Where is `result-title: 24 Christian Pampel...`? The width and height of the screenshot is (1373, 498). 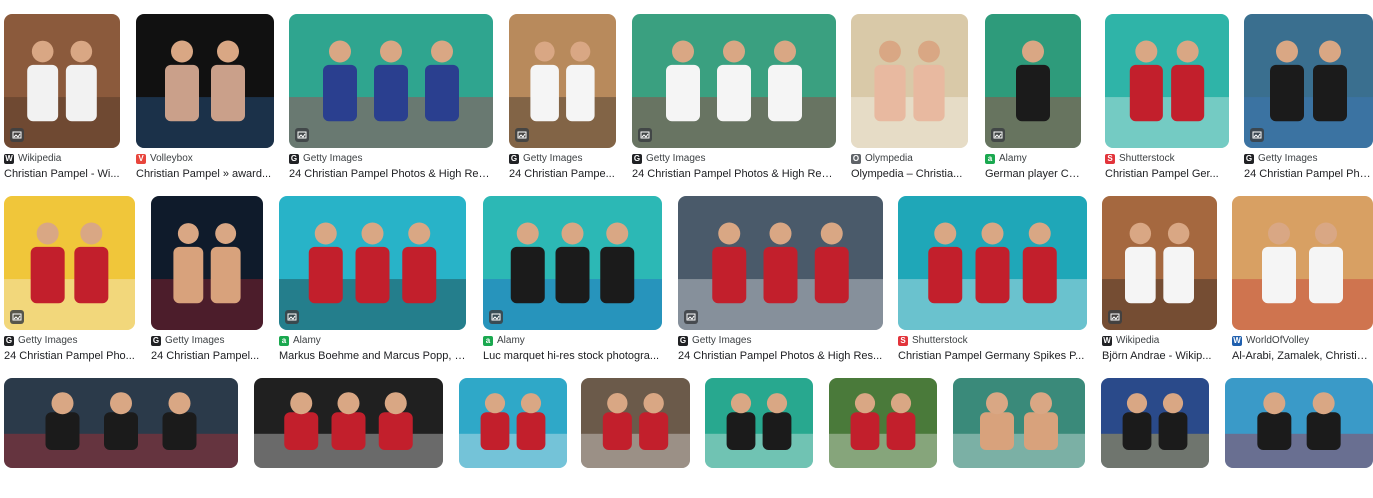 result-title: 24 Christian Pampel... is located at coordinates (207, 356).